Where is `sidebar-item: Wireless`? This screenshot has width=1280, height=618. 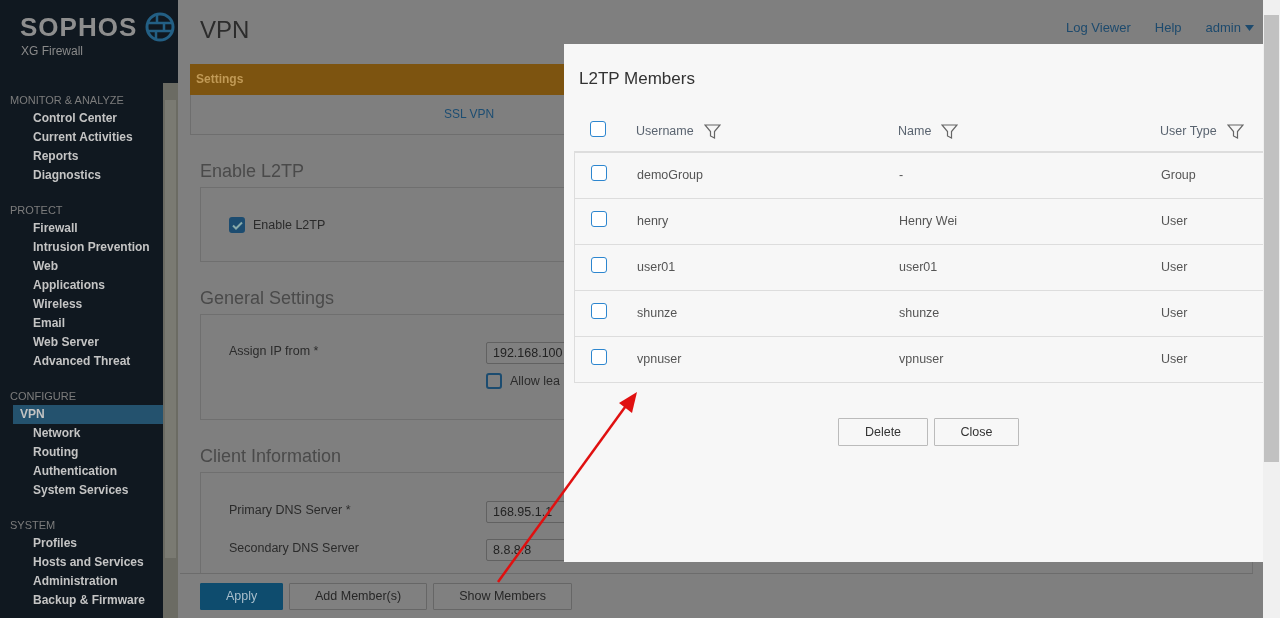 sidebar-item: Wireless is located at coordinates (88, 304).